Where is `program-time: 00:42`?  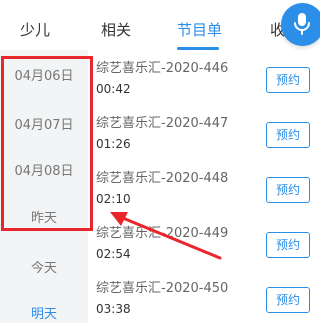 program-time: 00:42 is located at coordinates (113, 89).